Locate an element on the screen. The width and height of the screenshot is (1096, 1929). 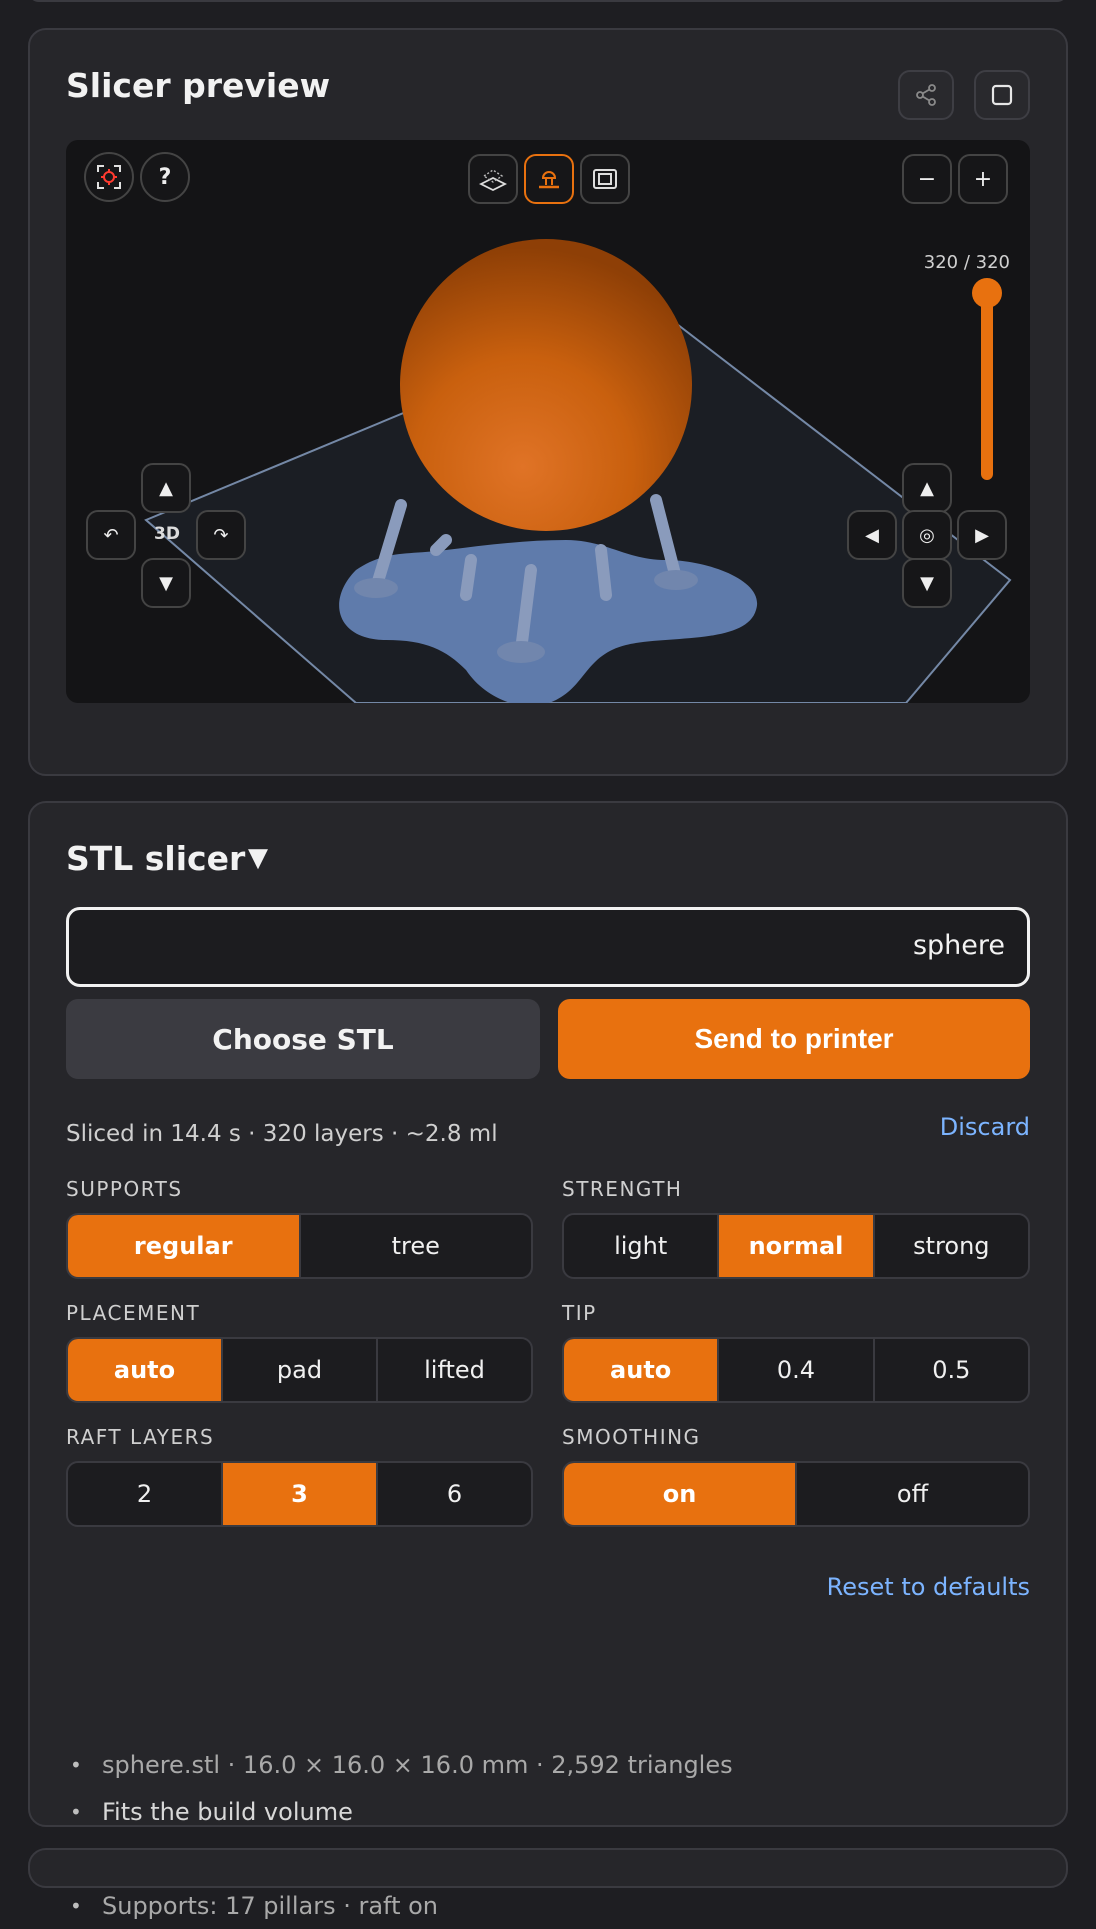
placement-option: lifted is located at coordinates (453, 1370).